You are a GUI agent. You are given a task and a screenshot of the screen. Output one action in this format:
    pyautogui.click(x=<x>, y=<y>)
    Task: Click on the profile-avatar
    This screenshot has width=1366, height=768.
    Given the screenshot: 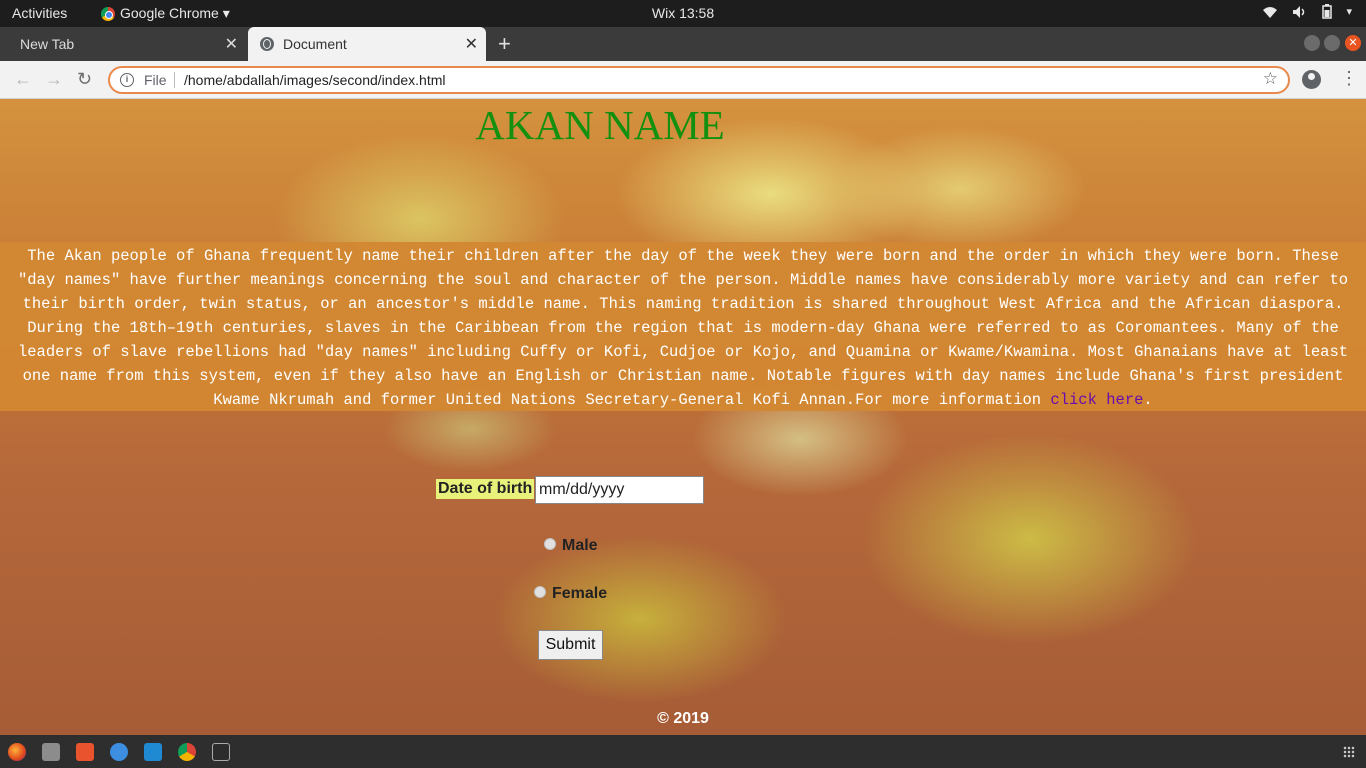 What is the action you would take?
    pyautogui.click(x=1311, y=79)
    